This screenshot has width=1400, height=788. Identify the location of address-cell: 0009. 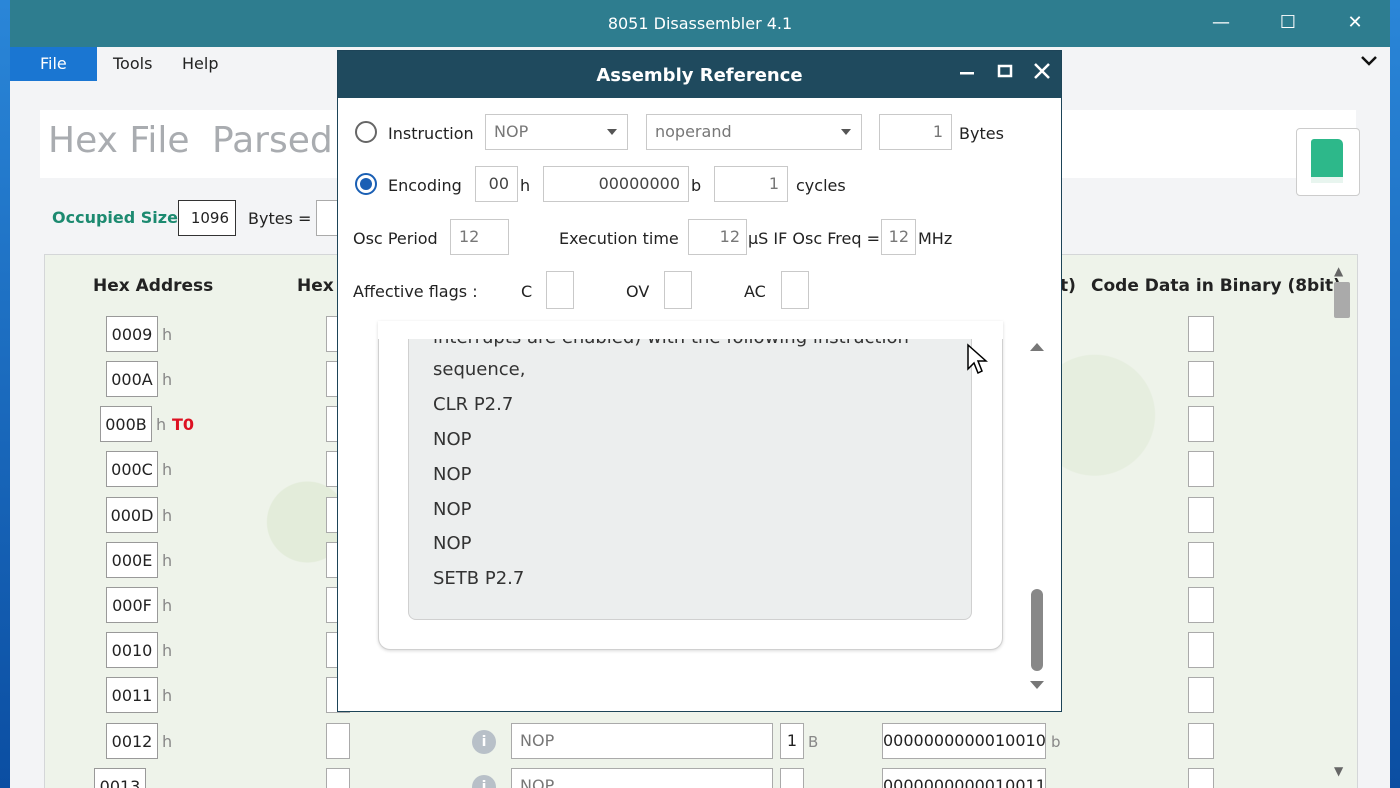
(132, 334).